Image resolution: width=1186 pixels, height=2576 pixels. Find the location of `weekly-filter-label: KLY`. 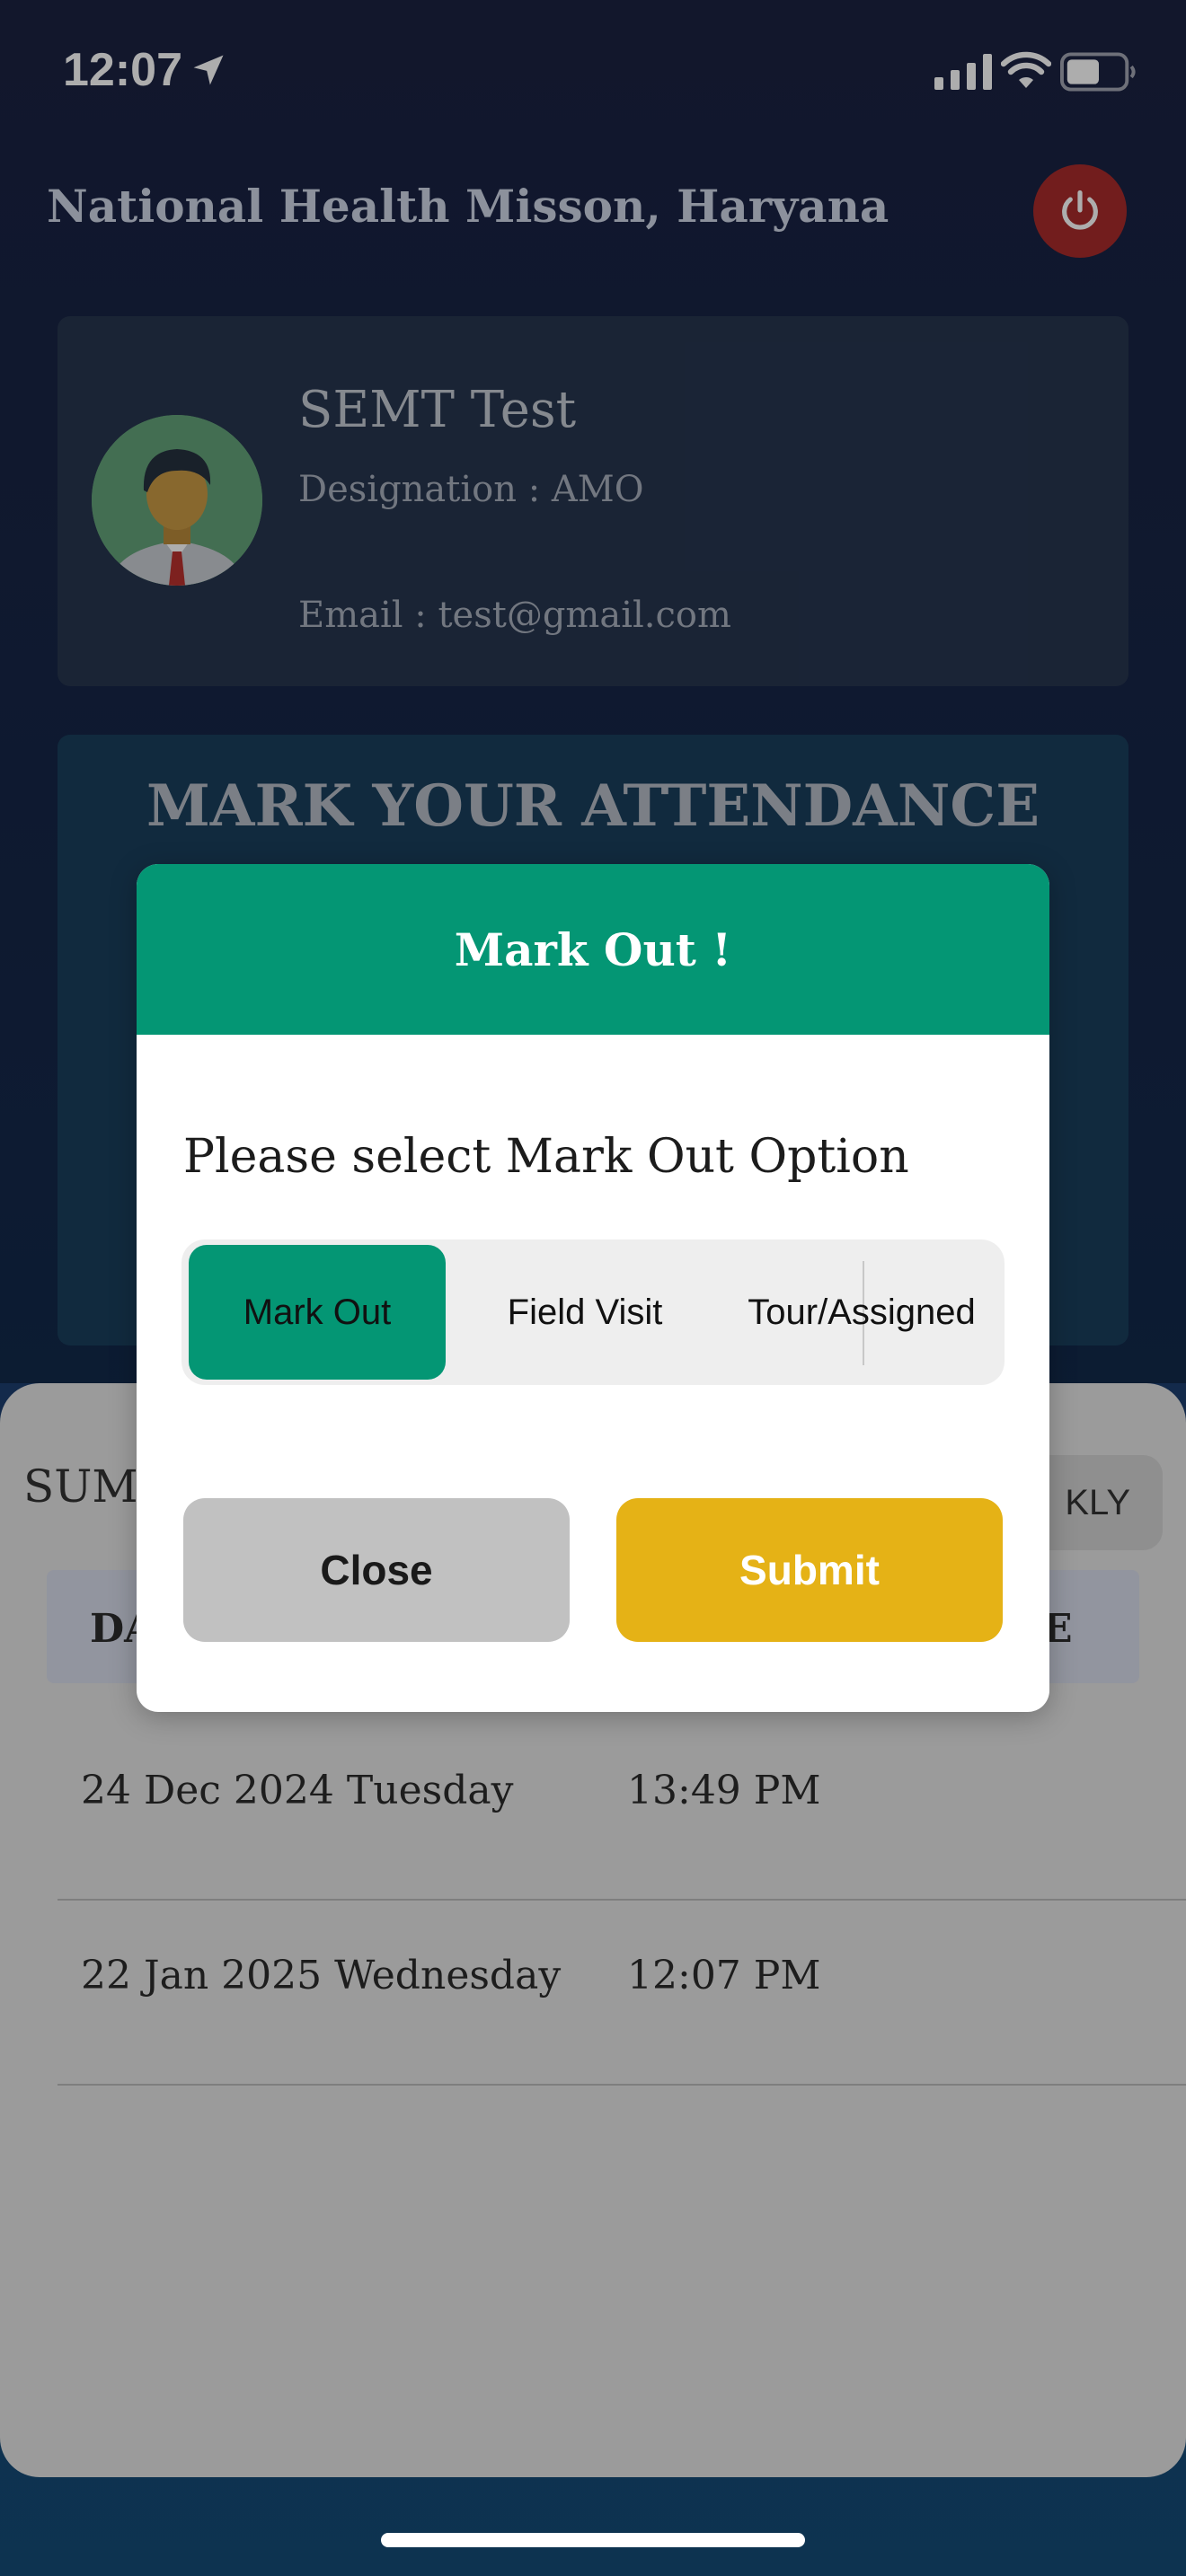

weekly-filter-label: KLY is located at coordinates (1097, 1502).